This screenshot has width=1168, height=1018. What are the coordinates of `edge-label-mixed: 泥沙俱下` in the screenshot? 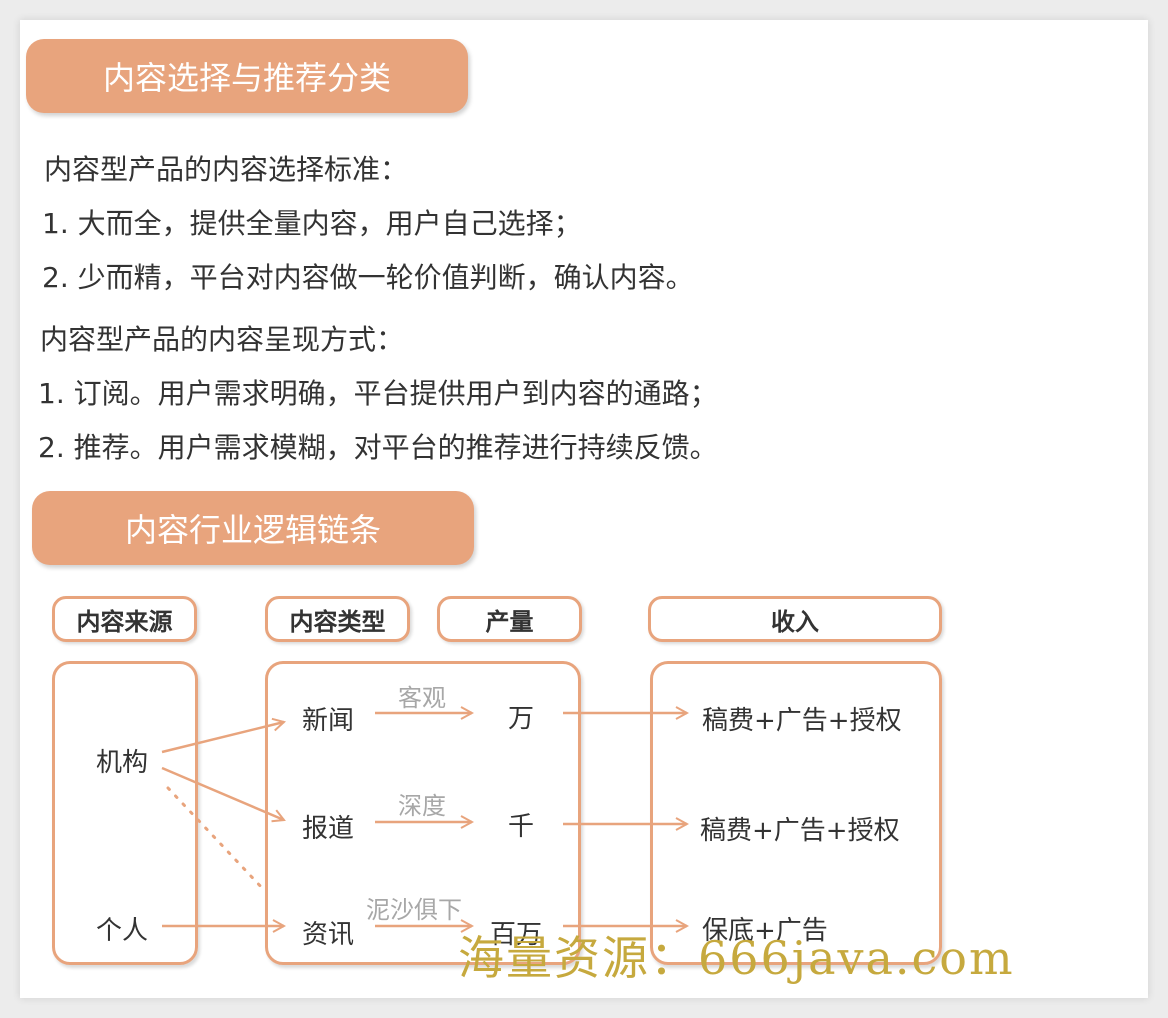 It's located at (414, 910).